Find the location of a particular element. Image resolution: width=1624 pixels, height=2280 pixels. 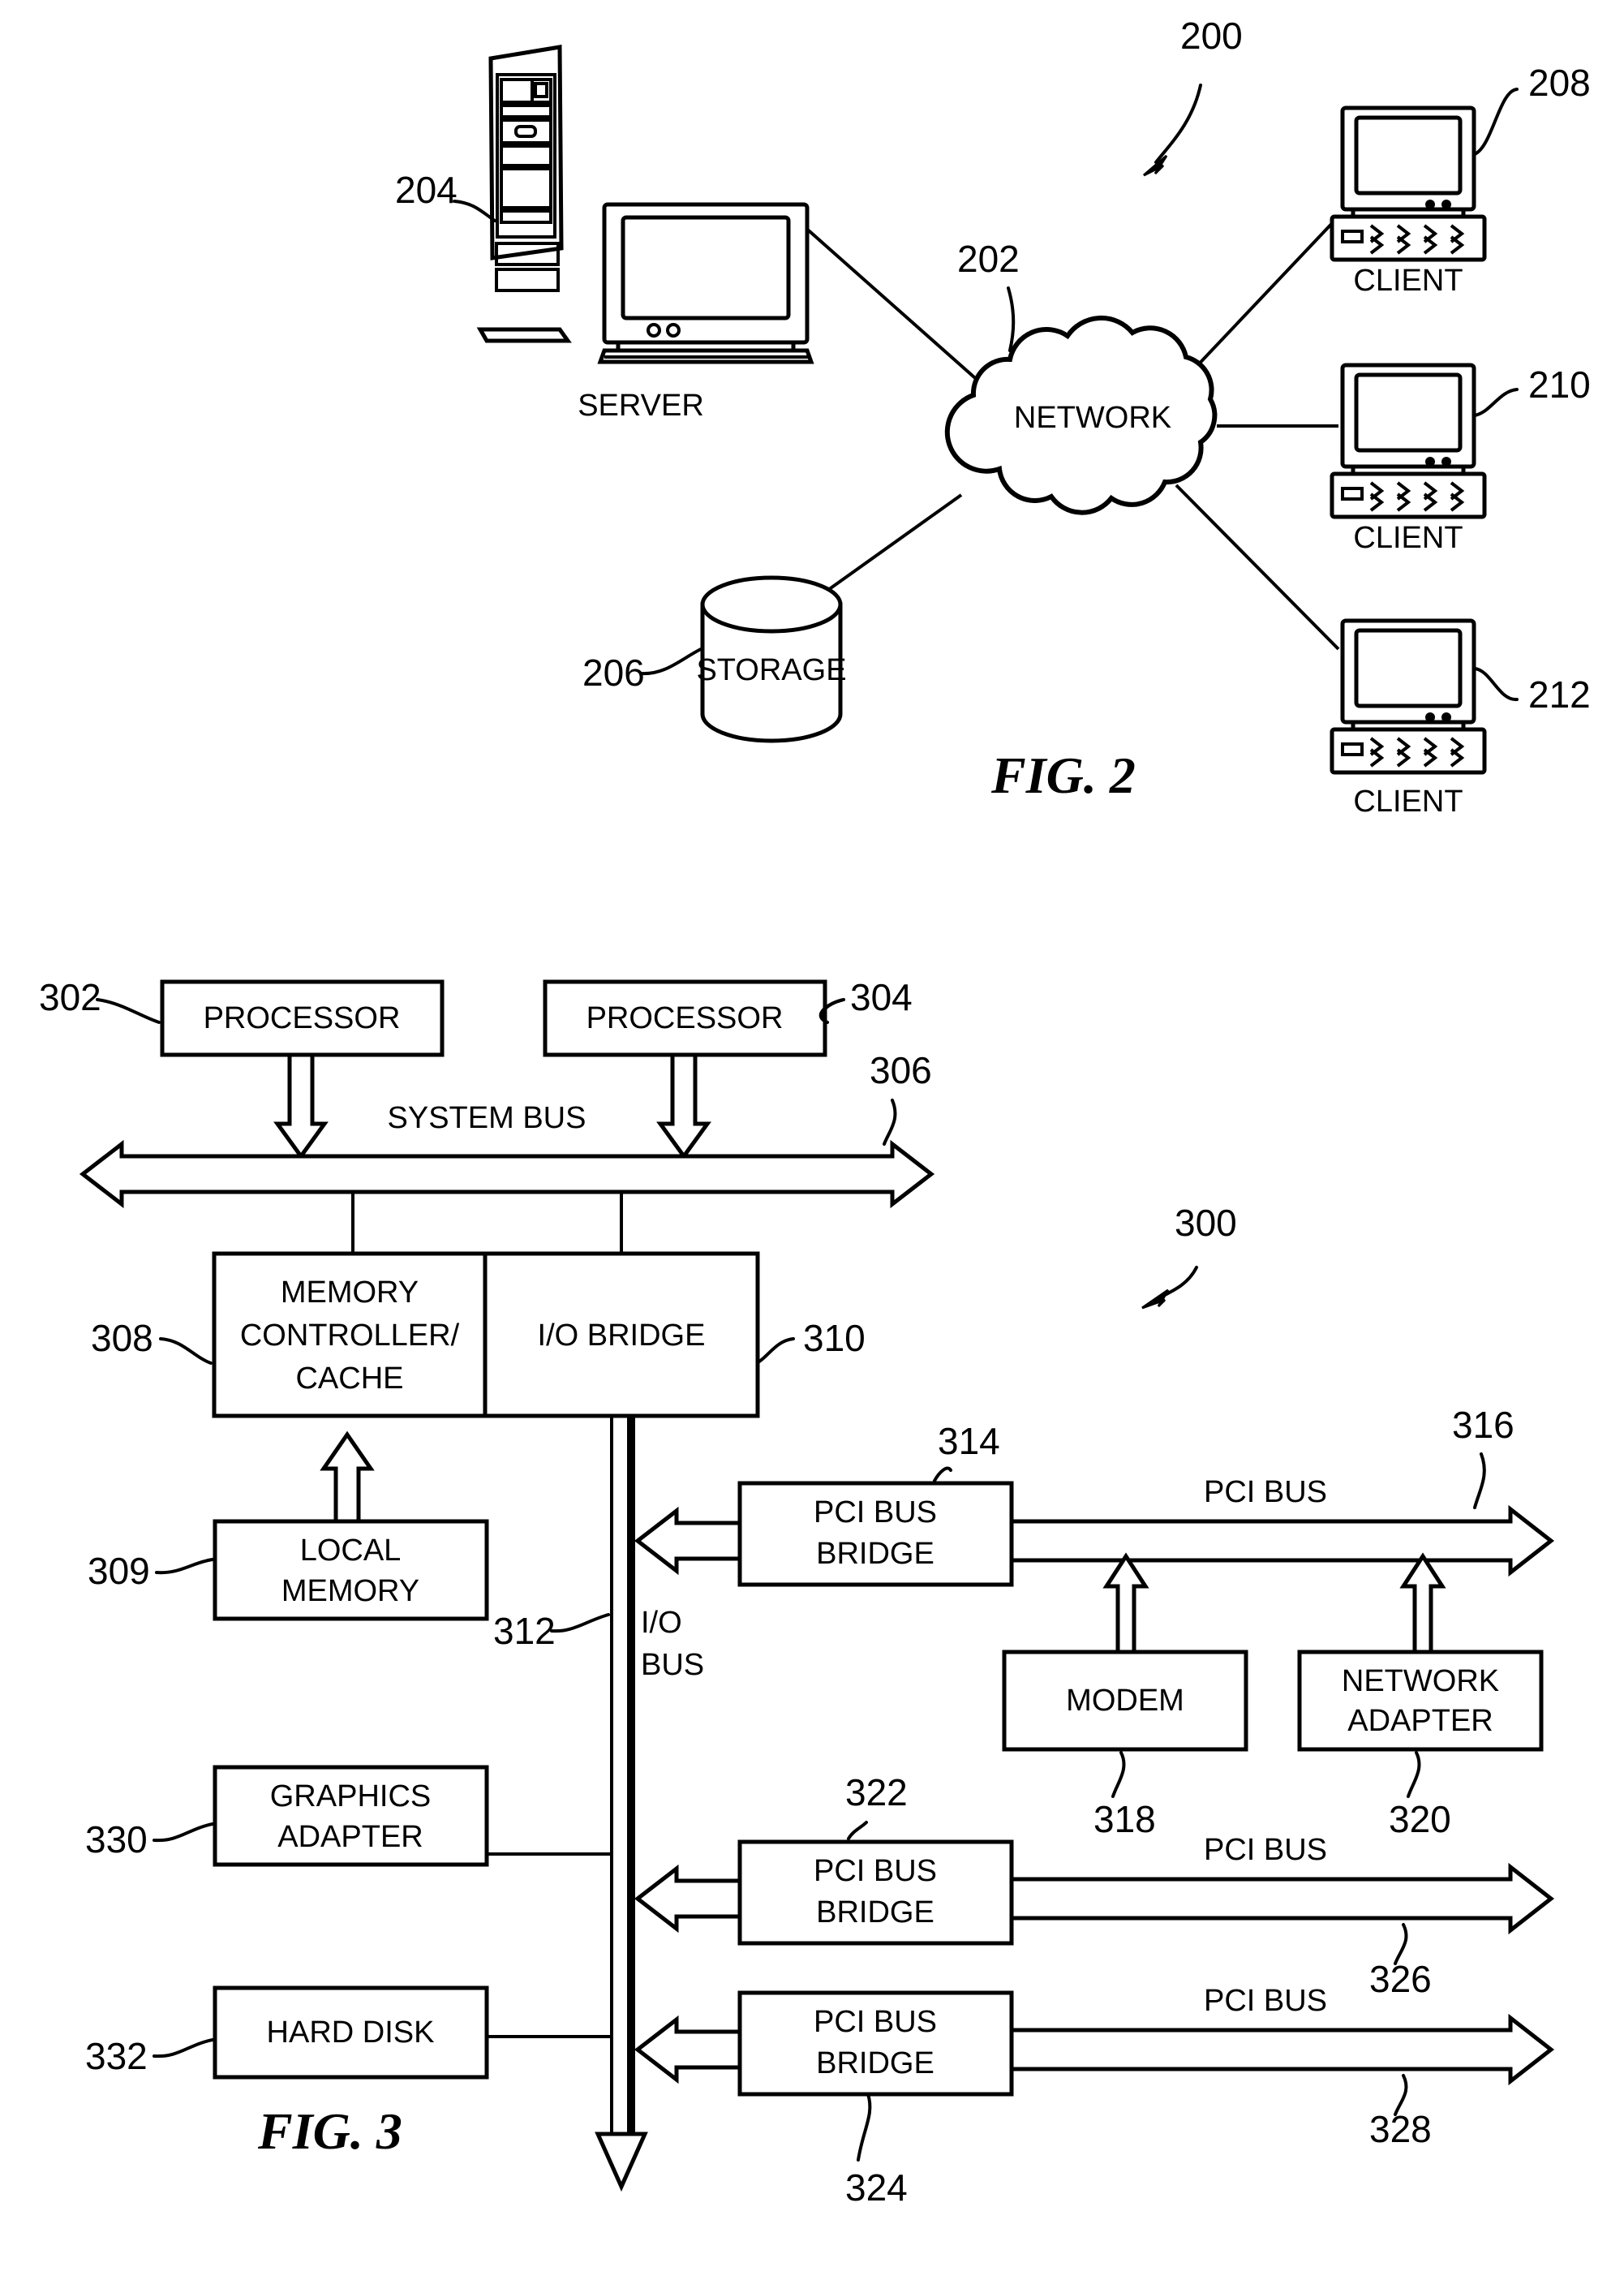

link-network-storage is located at coordinates (886, 548).